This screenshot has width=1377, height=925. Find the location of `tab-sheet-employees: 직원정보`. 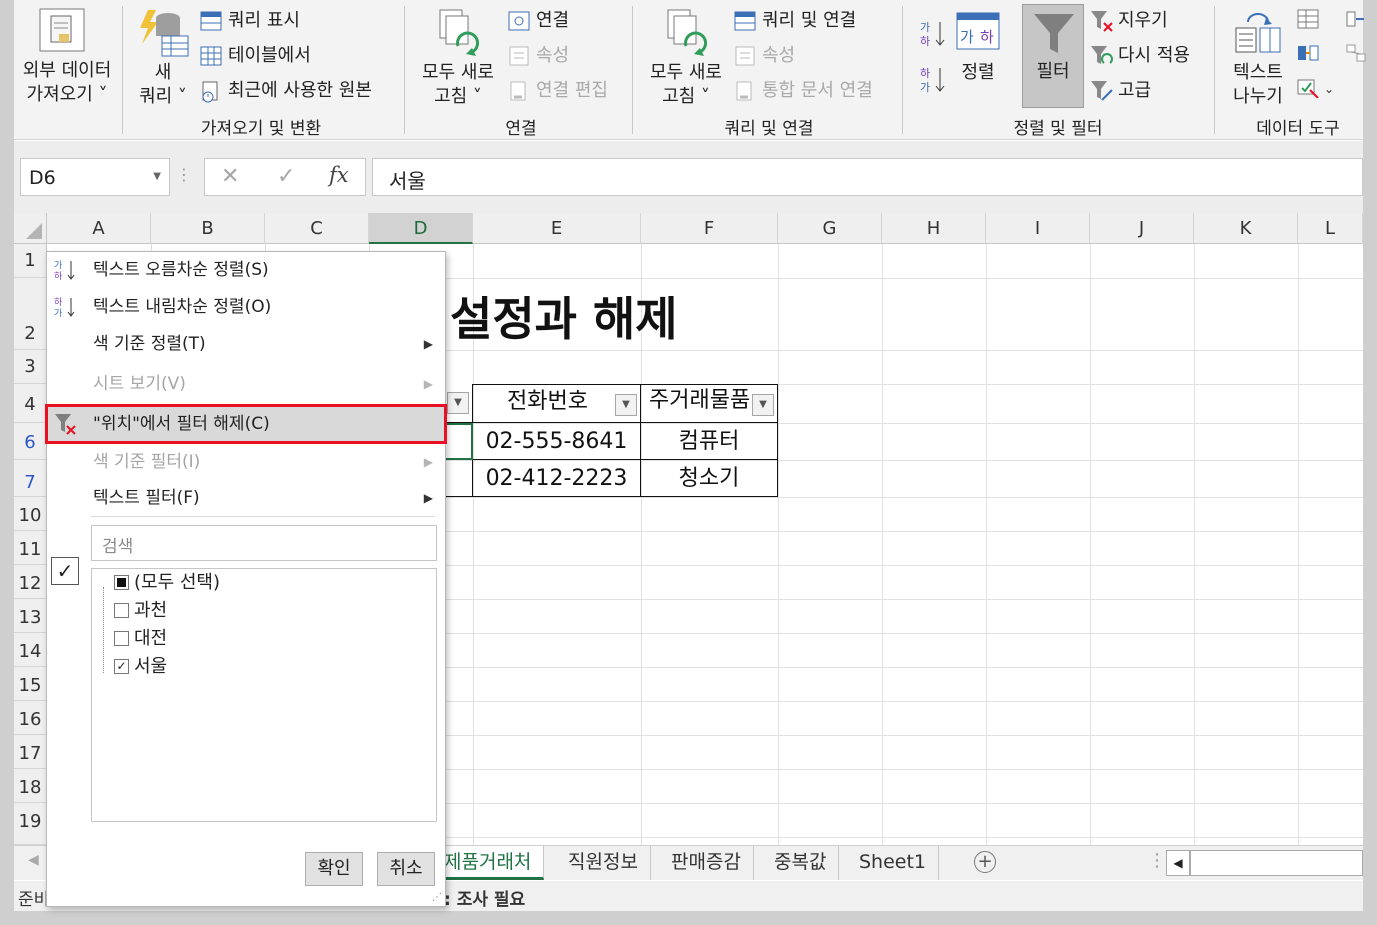

tab-sheet-employees: 직원정보 is located at coordinates (603, 863).